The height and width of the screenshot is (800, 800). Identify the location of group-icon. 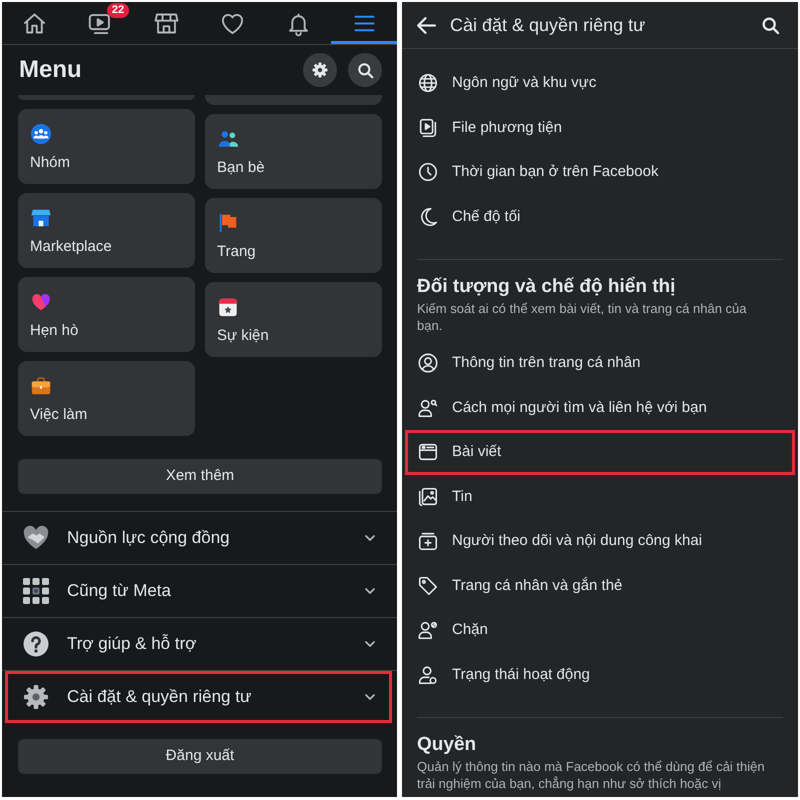
(41, 134).